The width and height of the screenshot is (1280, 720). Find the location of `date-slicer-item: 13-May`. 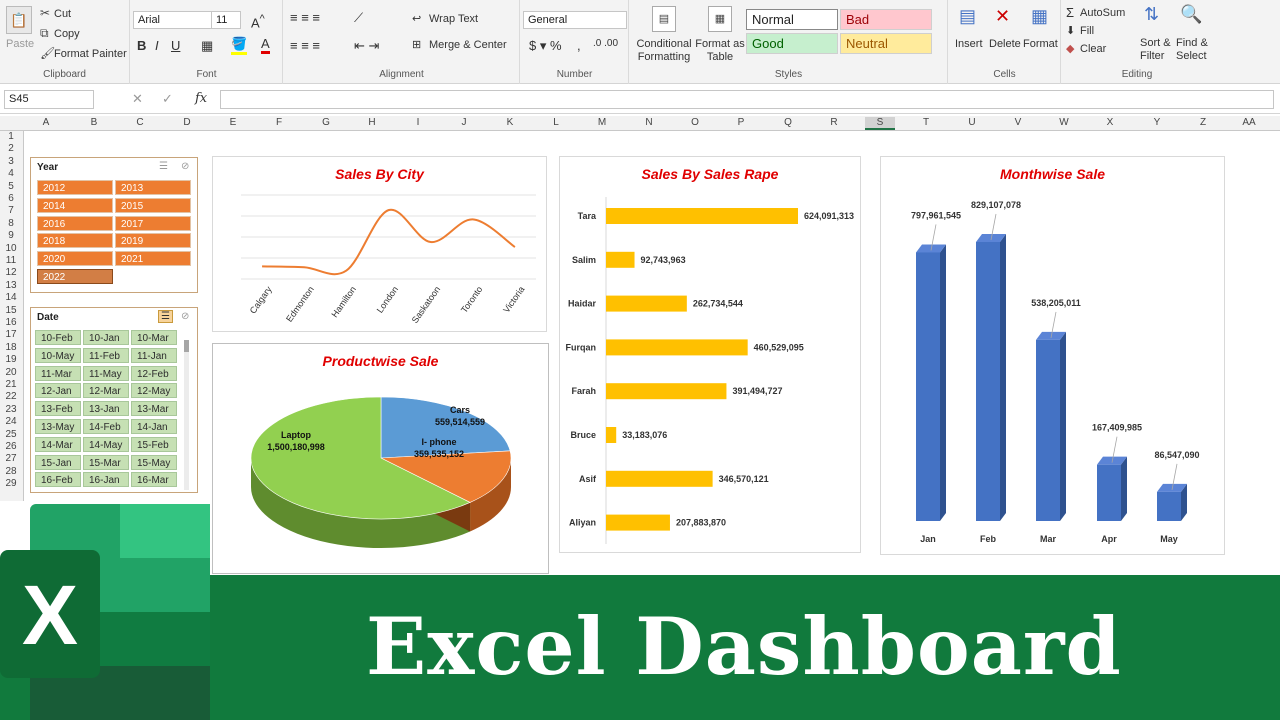

date-slicer-item: 13-May is located at coordinates (58, 426).